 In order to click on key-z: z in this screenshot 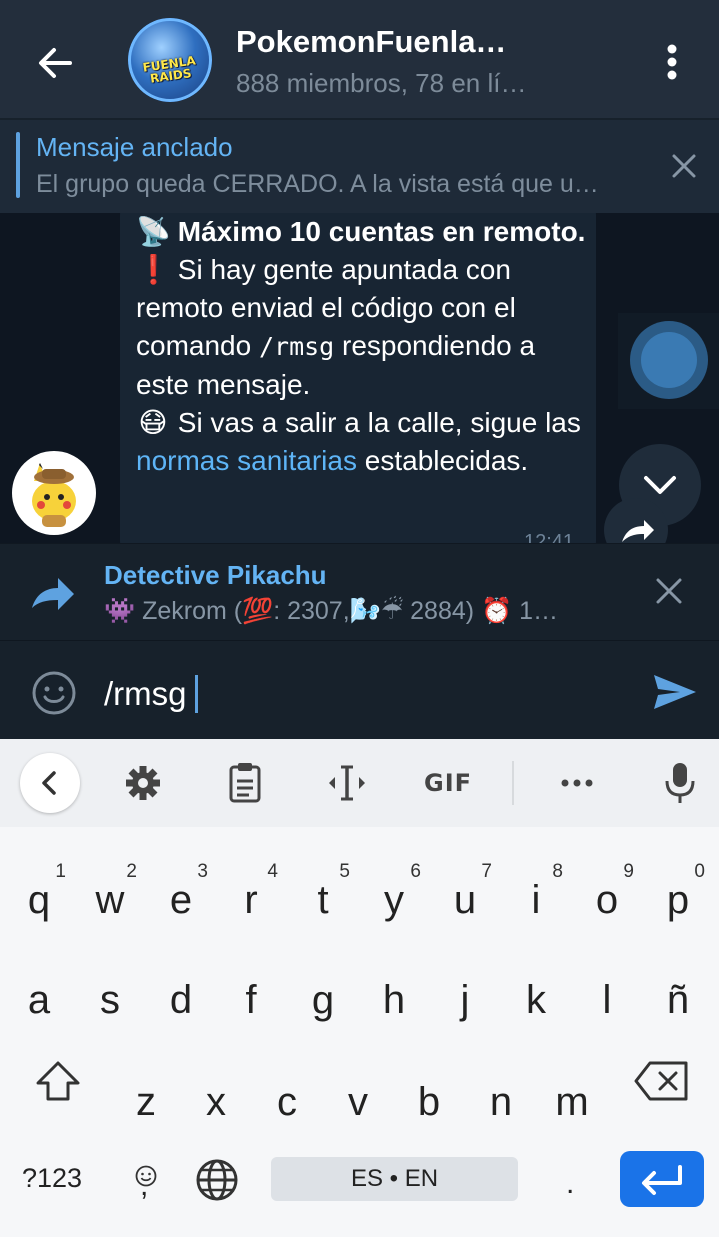, I will do `click(146, 1089)`.